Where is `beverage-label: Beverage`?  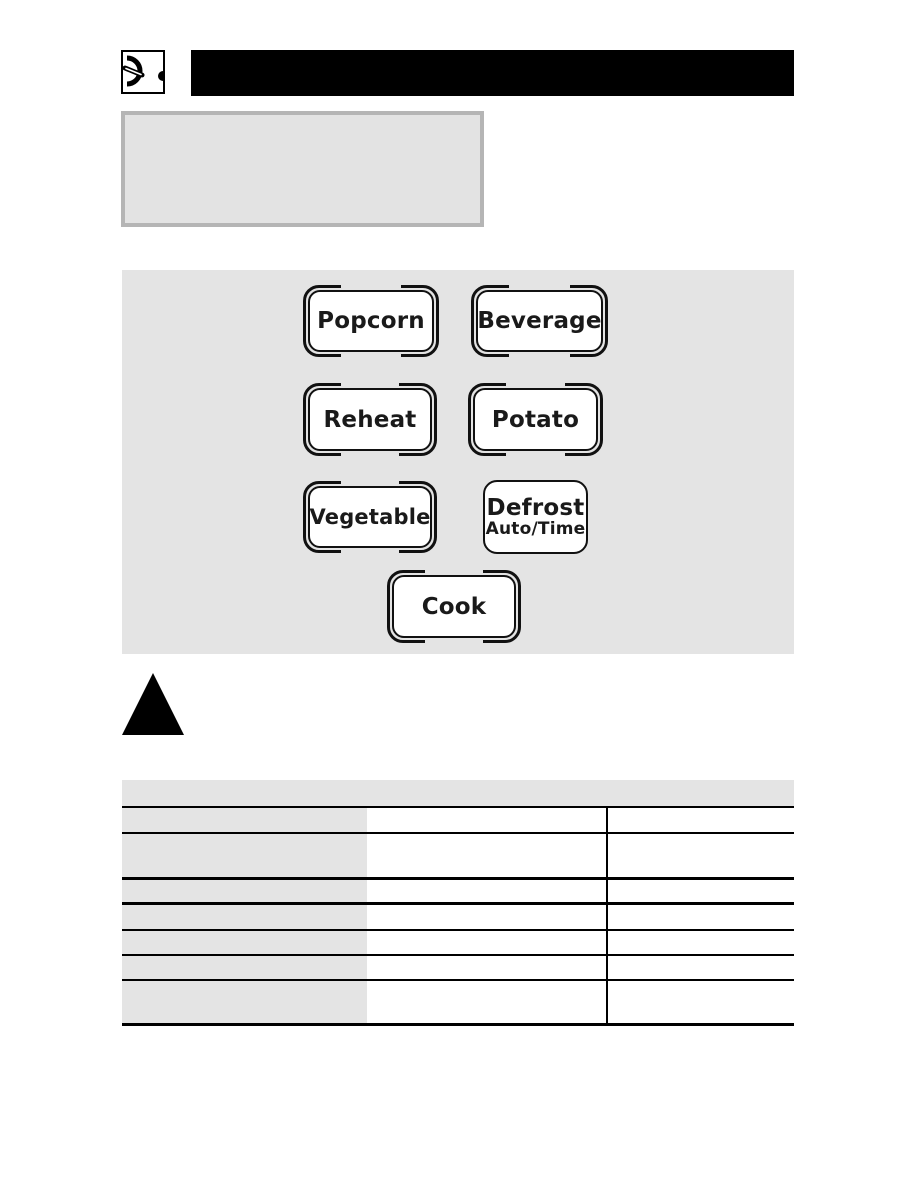
beverage-label: Beverage is located at coordinates (539, 321).